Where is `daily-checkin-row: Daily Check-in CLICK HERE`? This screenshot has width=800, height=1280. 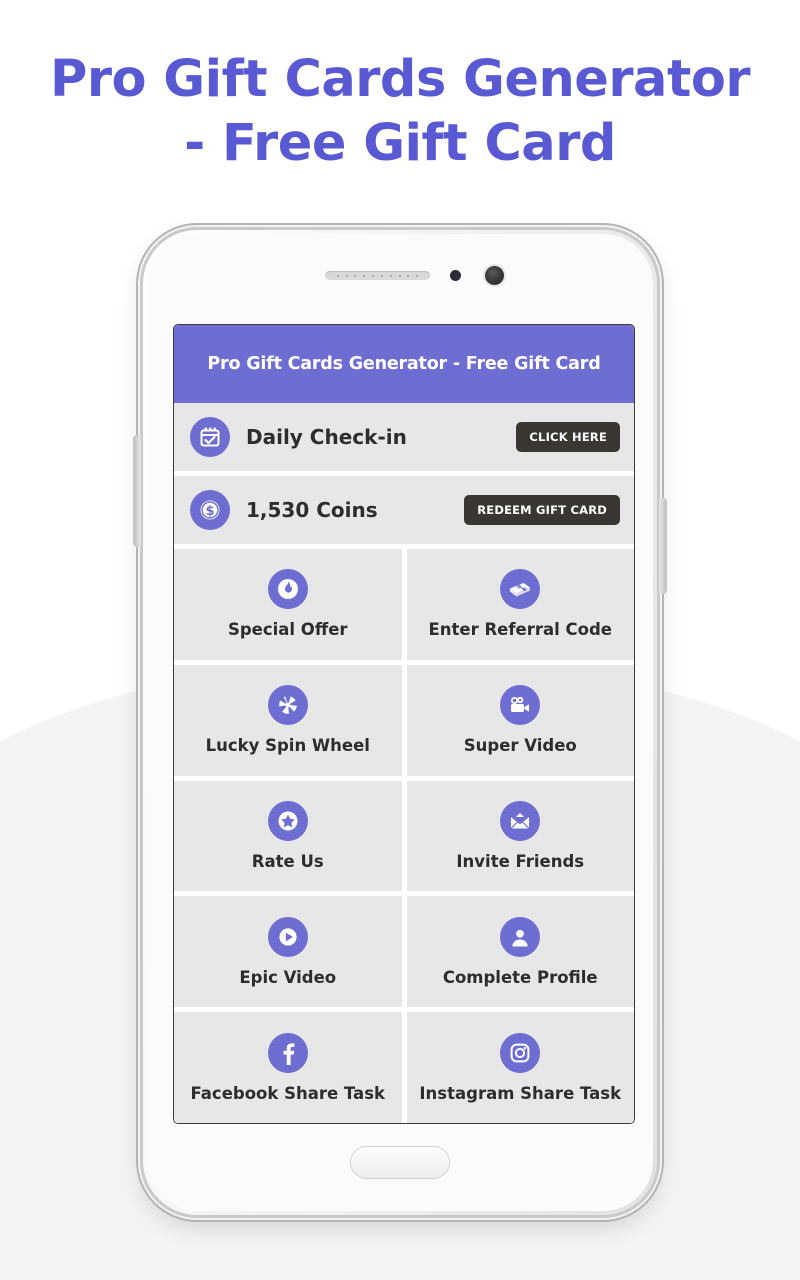
daily-checkin-row: Daily Check-in CLICK HERE is located at coordinates (404, 437).